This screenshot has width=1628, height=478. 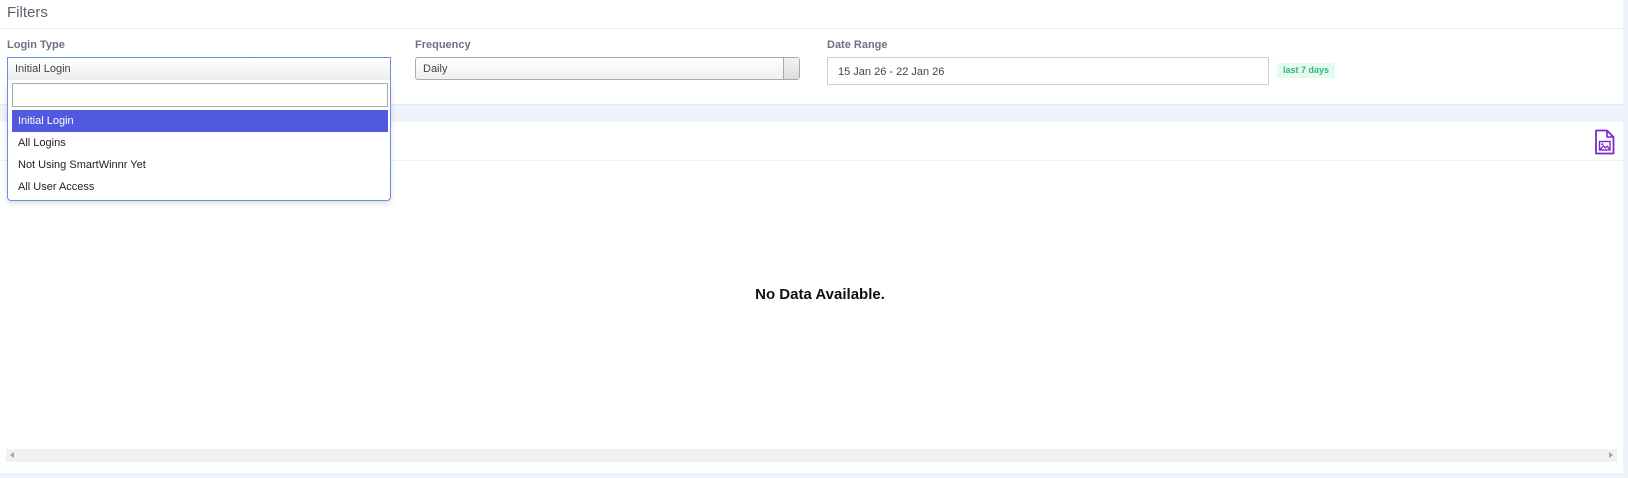 What do you see at coordinates (1048, 71) in the screenshot?
I see `date-range-input: 15 Jan 26 - 22 Jan 26` at bounding box center [1048, 71].